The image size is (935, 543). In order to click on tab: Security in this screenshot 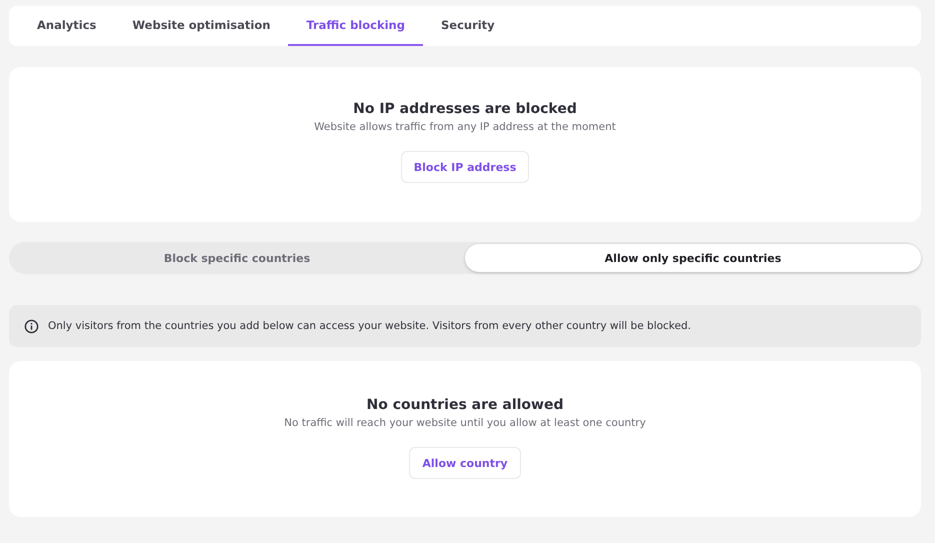, I will do `click(467, 26)`.